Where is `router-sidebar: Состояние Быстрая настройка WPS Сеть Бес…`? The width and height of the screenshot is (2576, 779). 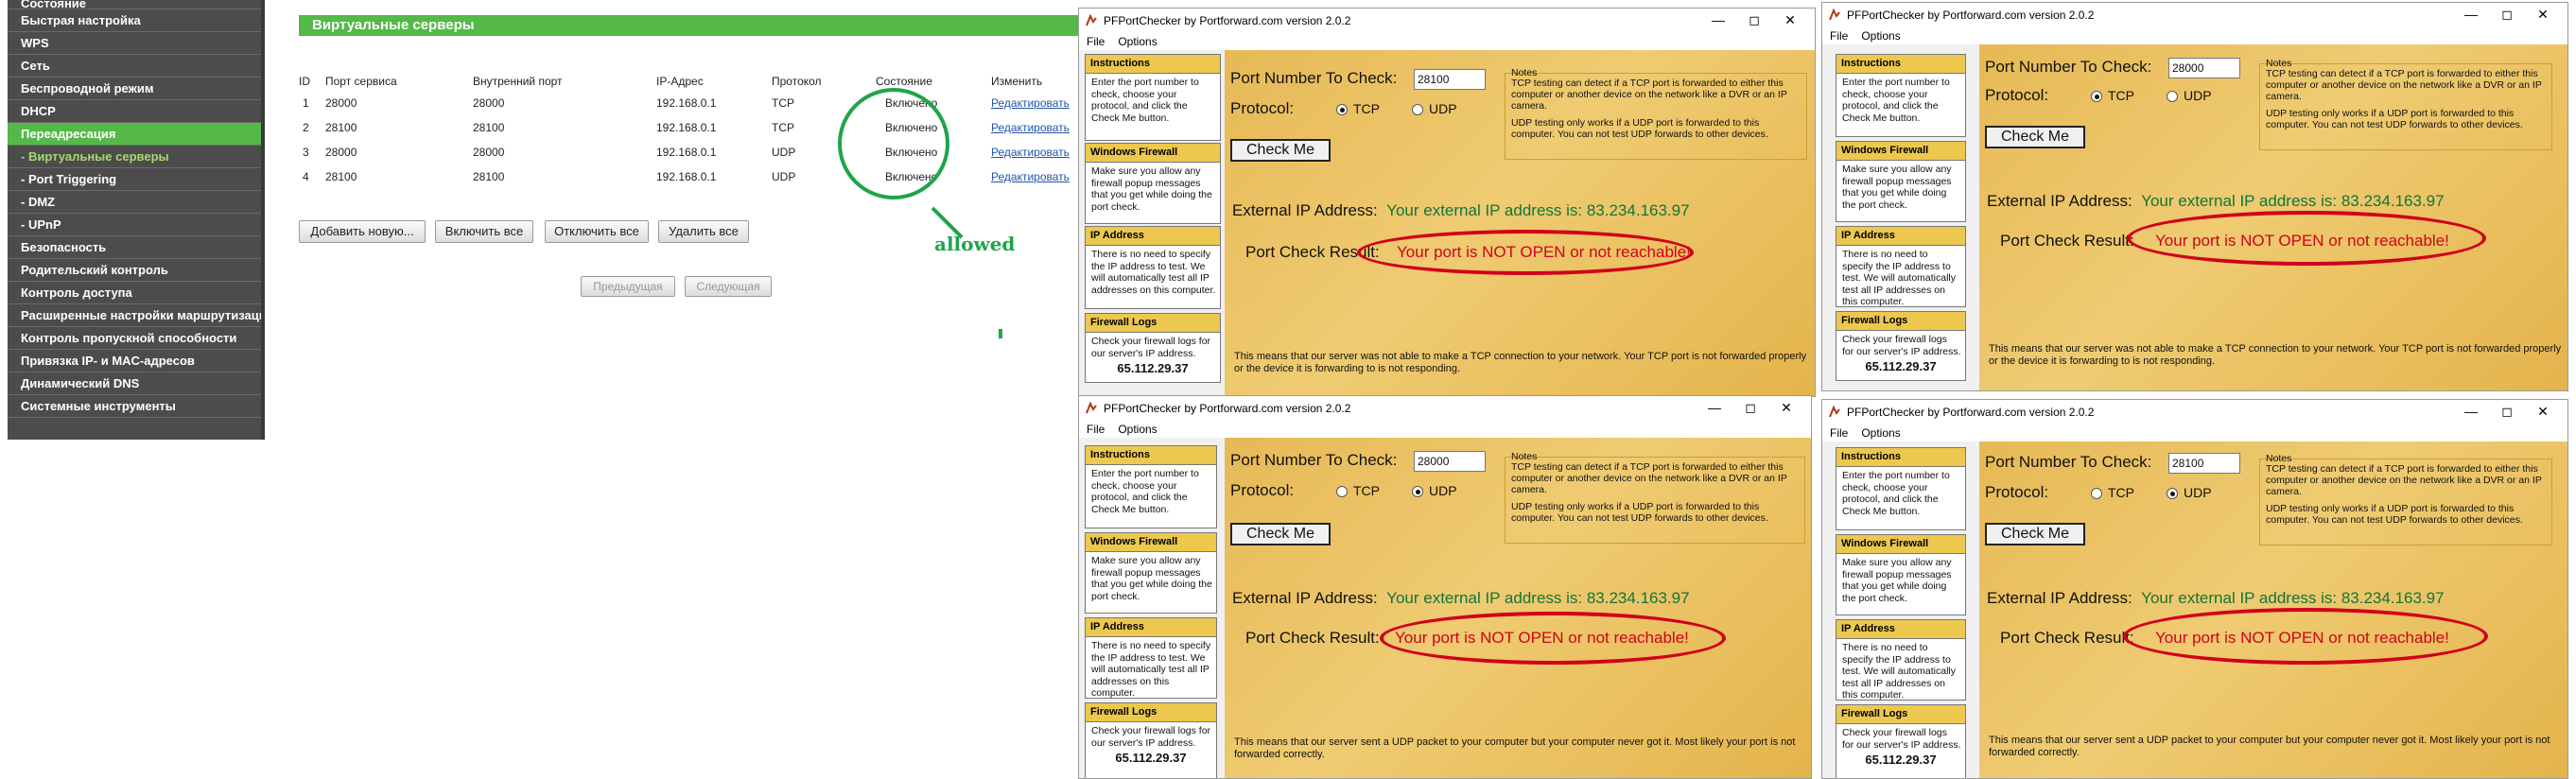
router-sidebar: Состояние Быстрая настройка WPS Сеть Бес… is located at coordinates (136, 220).